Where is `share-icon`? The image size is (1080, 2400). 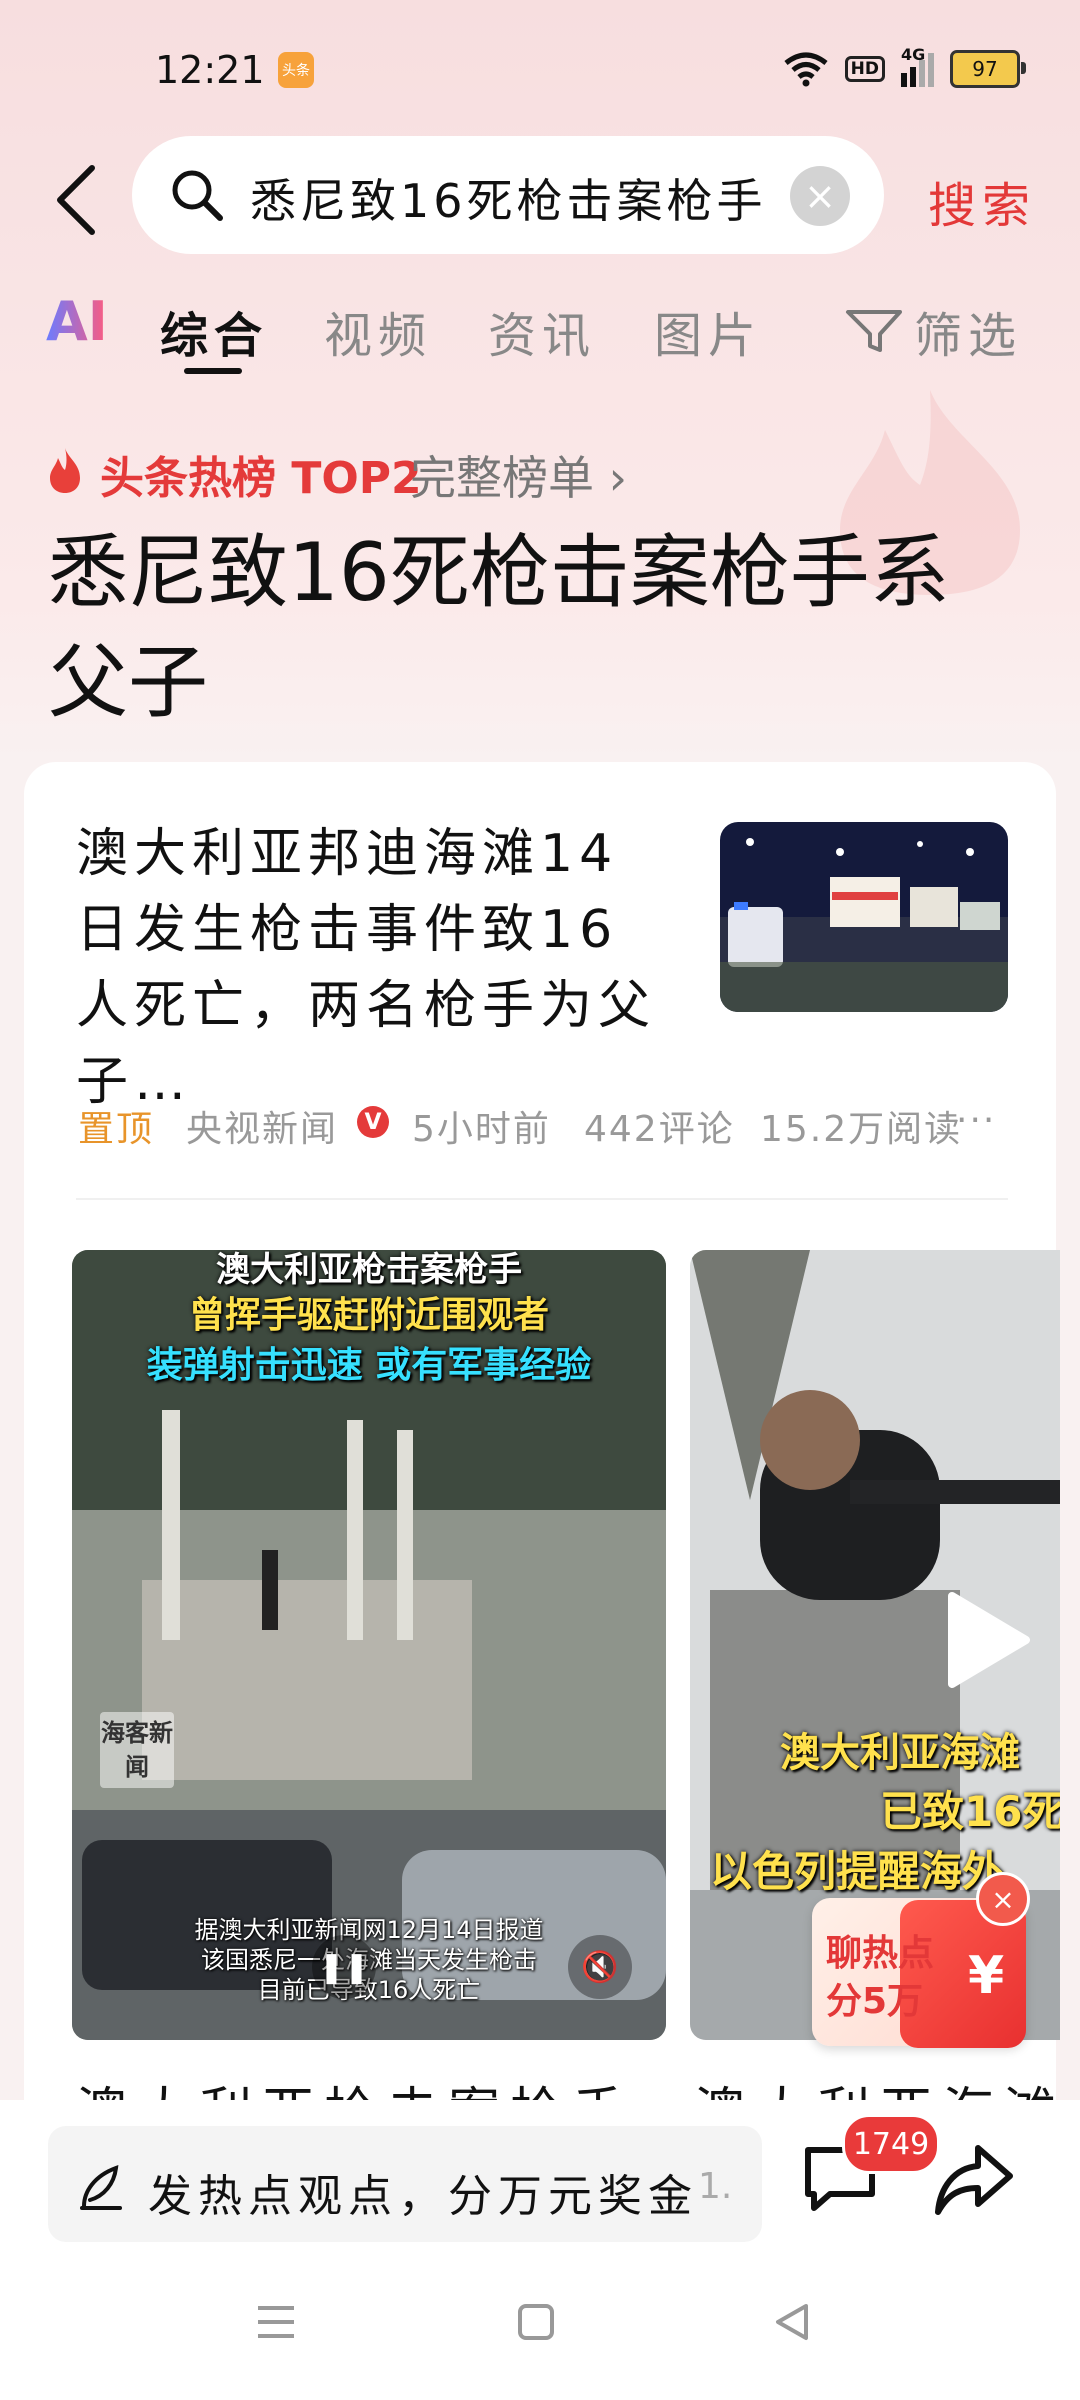 share-icon is located at coordinates (974, 2180).